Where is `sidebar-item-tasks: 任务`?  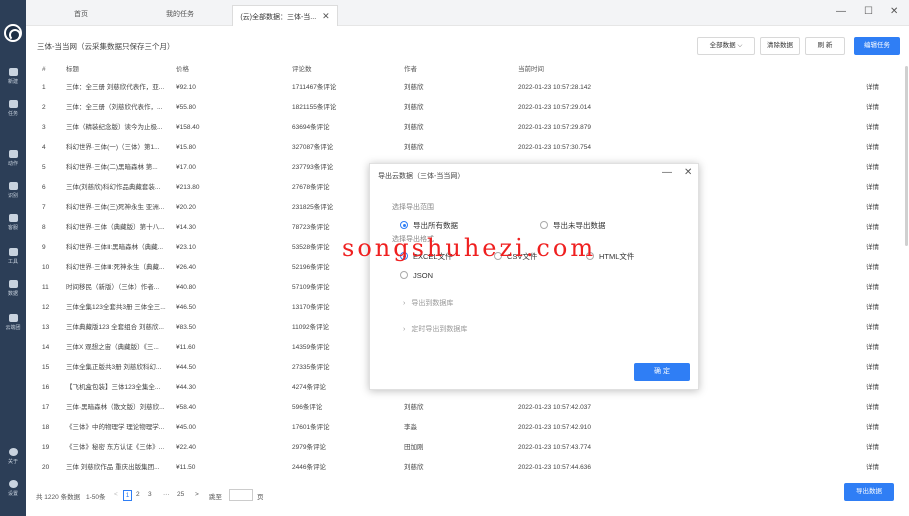
sidebar-item-tasks: 任务 is located at coordinates (13, 108).